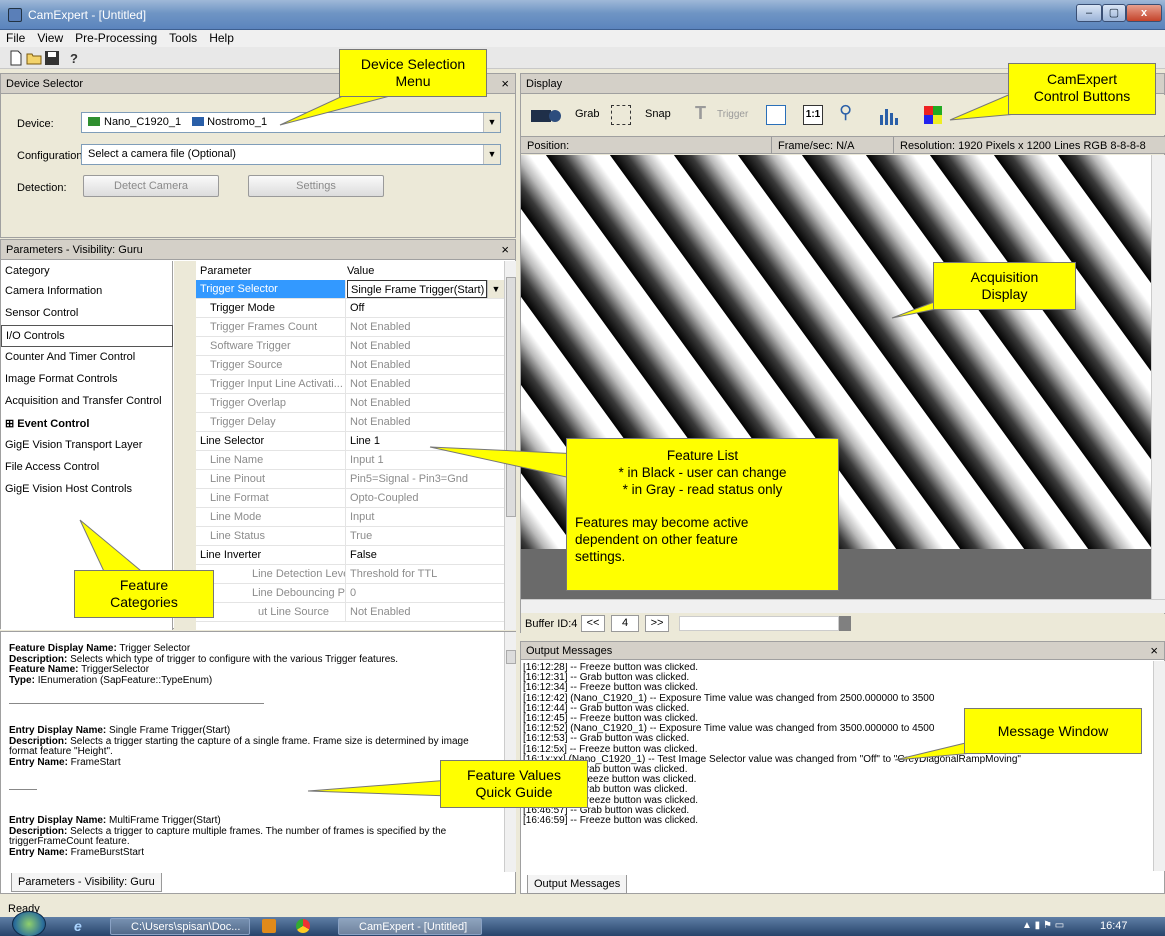 This screenshot has height=936, width=1165. What do you see at coordinates (83, 358) in the screenshot?
I see `category-counter-timer: Counter And Timer Control` at bounding box center [83, 358].